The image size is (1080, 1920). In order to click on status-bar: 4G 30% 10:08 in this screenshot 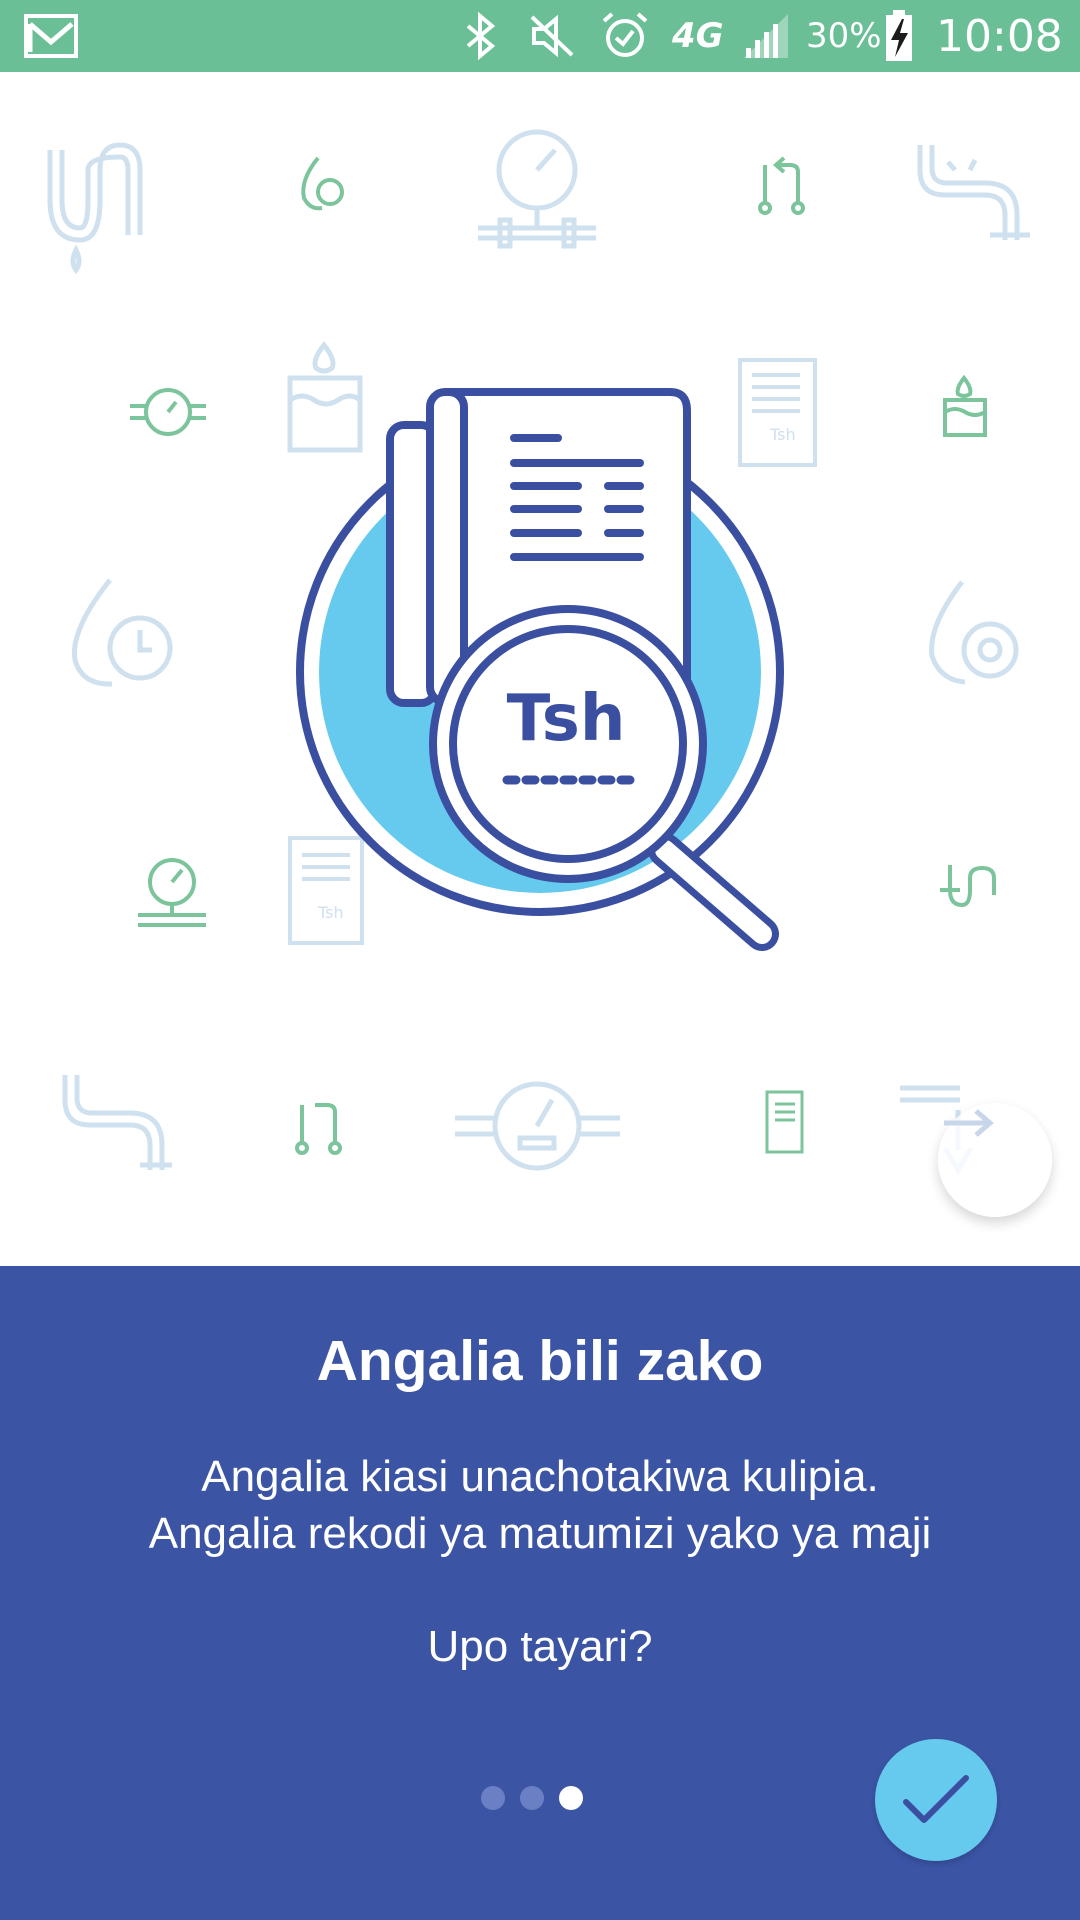, I will do `click(540, 36)`.